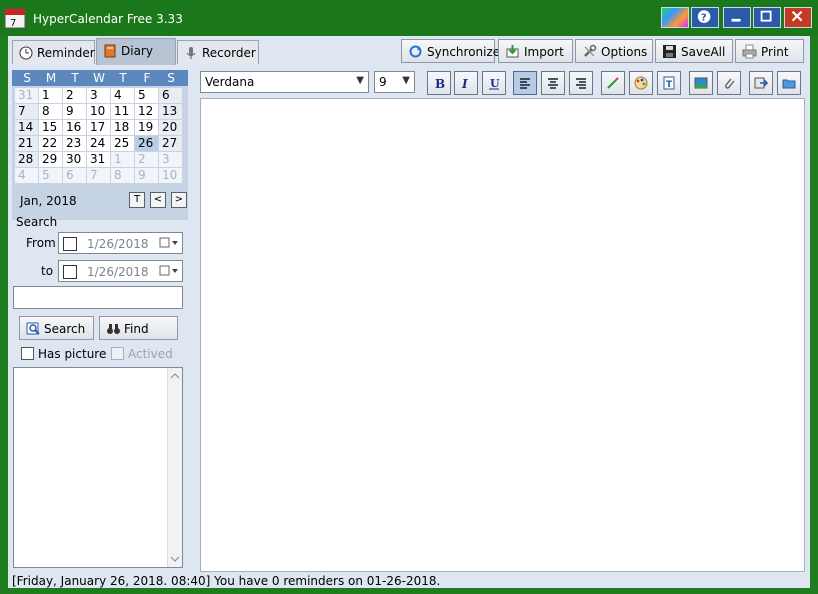 The image size is (818, 594). Describe the element at coordinates (409, 18) in the screenshot. I see `title-bar: 7 HyperCalendar Free 3.33 ?` at that location.